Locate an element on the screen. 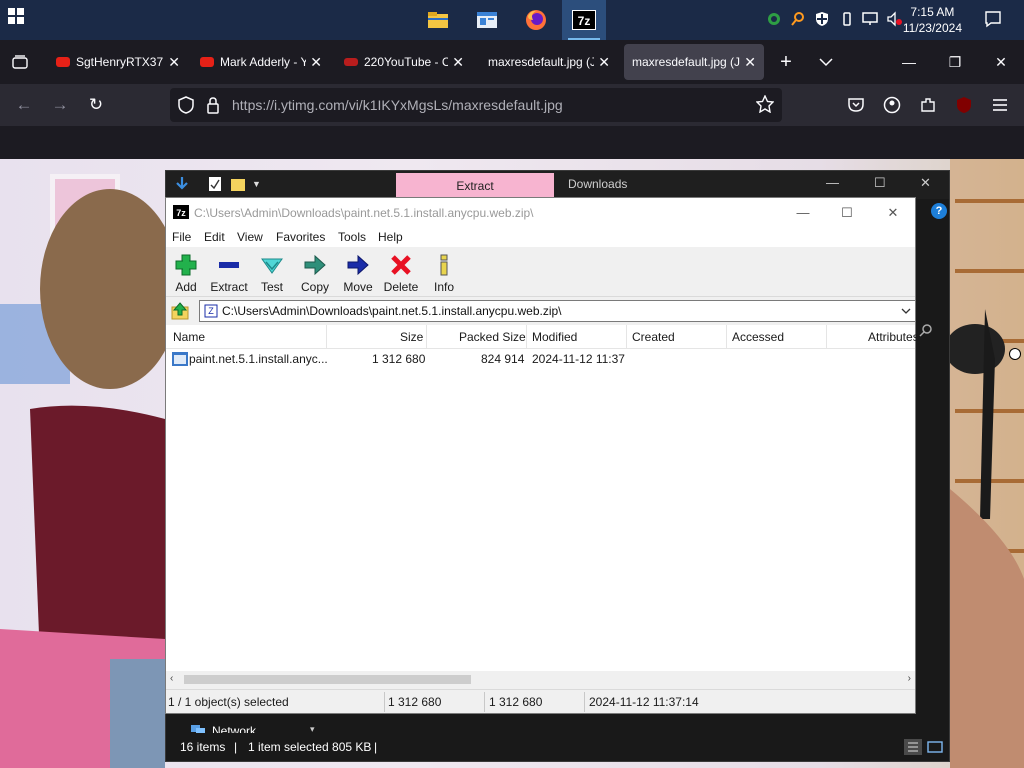 The width and height of the screenshot is (1024, 768). 7zip-icon: 7z is located at coordinates (181, 213).